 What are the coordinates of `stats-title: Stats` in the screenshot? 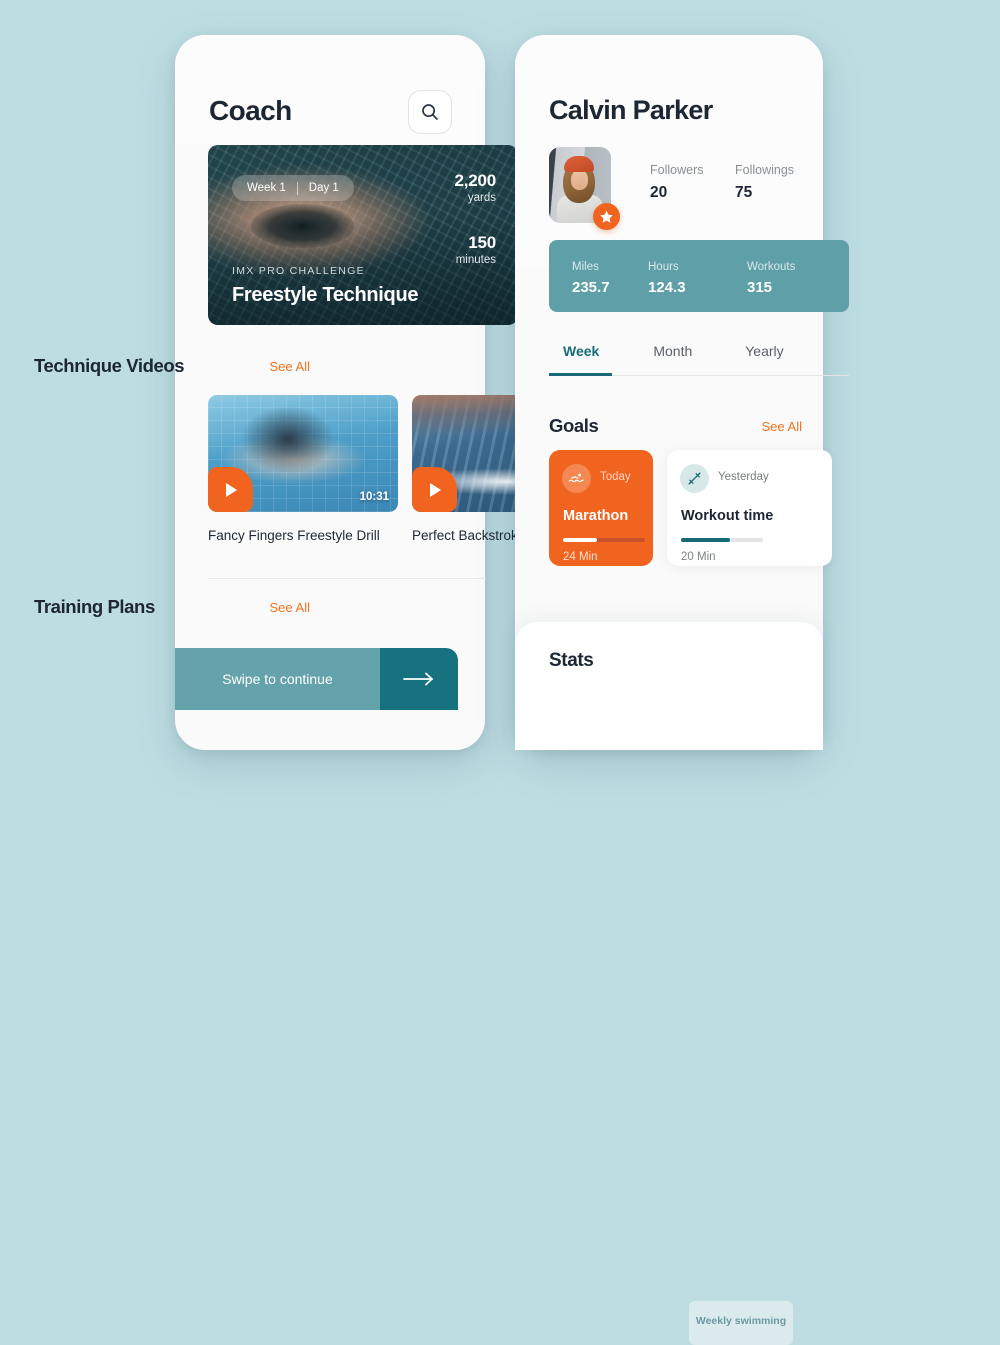 It's located at (571, 660).